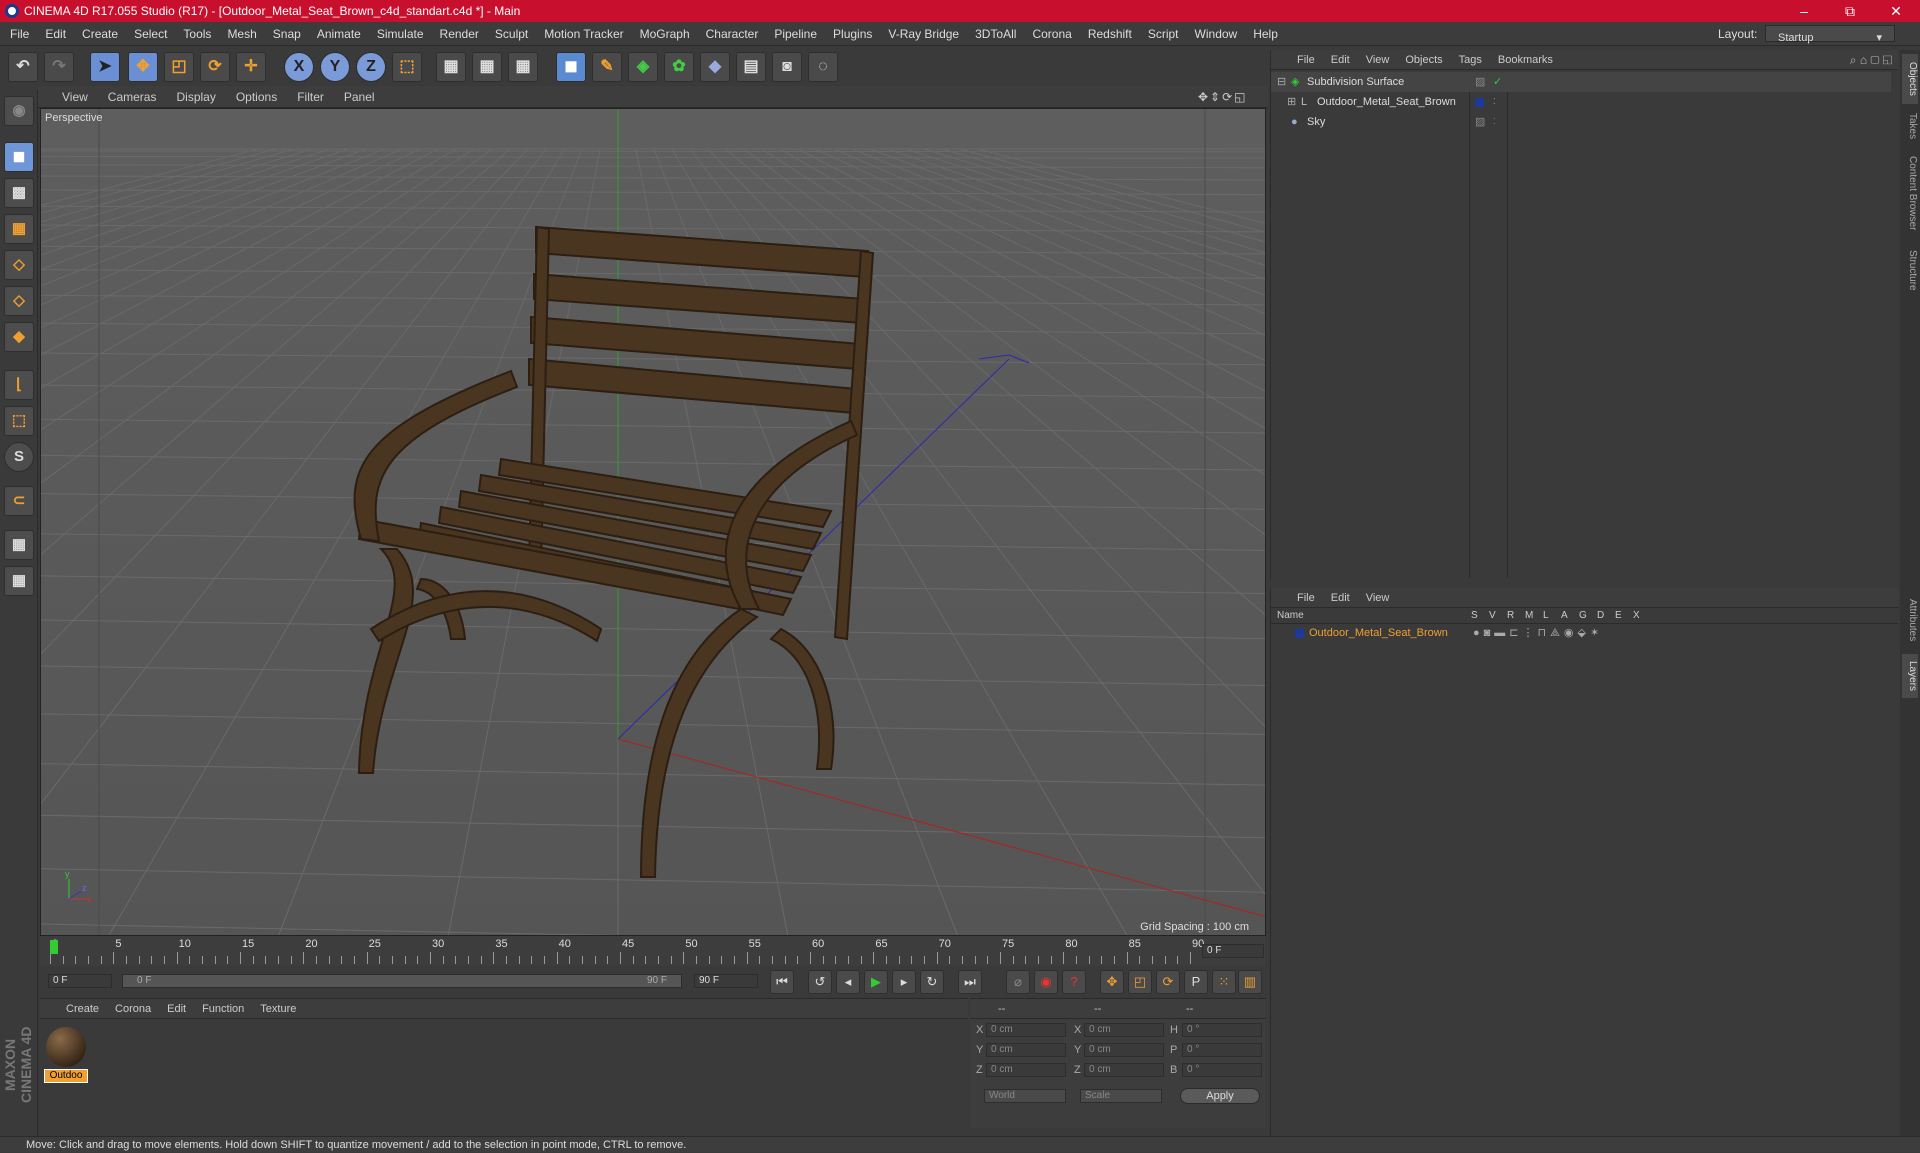 The width and height of the screenshot is (1920, 1153). I want to click on menu-redshift: Redshift, so click(1110, 34).